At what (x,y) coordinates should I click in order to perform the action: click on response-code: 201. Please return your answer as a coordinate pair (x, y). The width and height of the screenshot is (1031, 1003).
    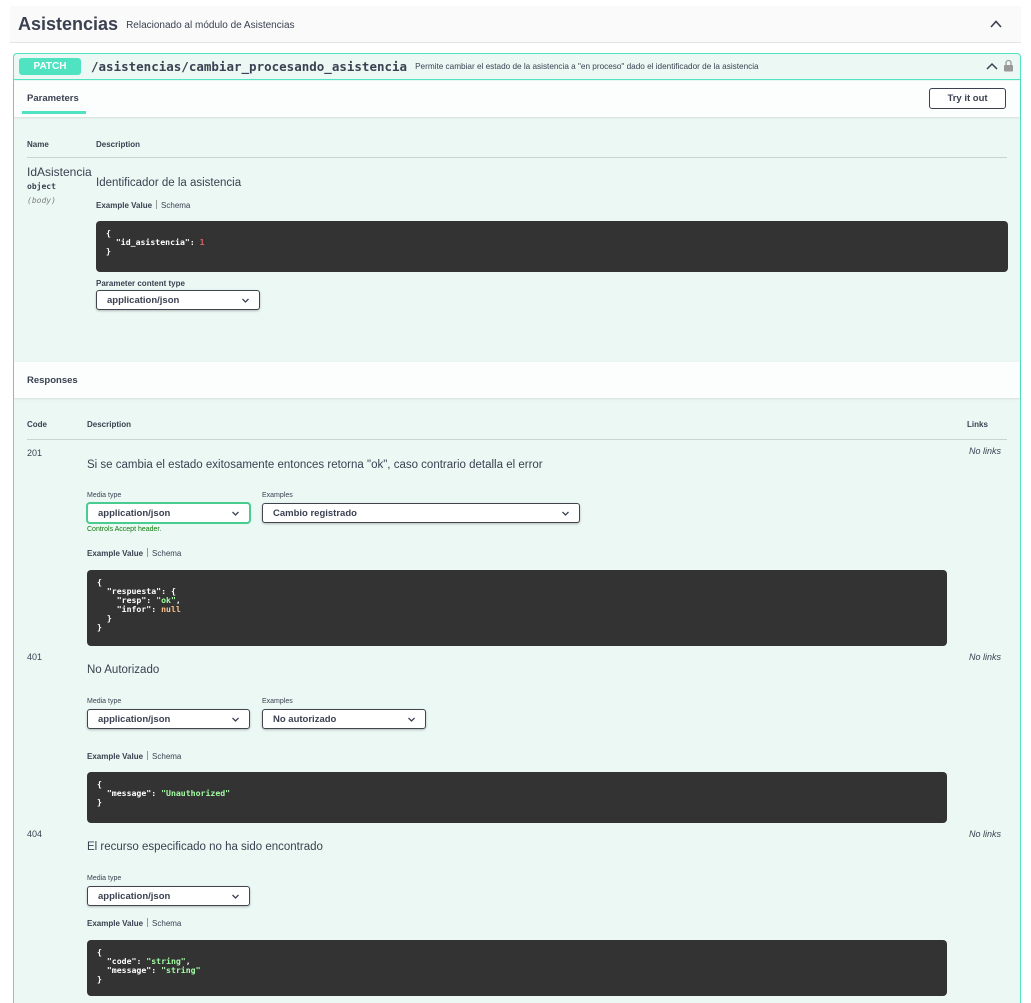
    Looking at the image, I should click on (35, 453).